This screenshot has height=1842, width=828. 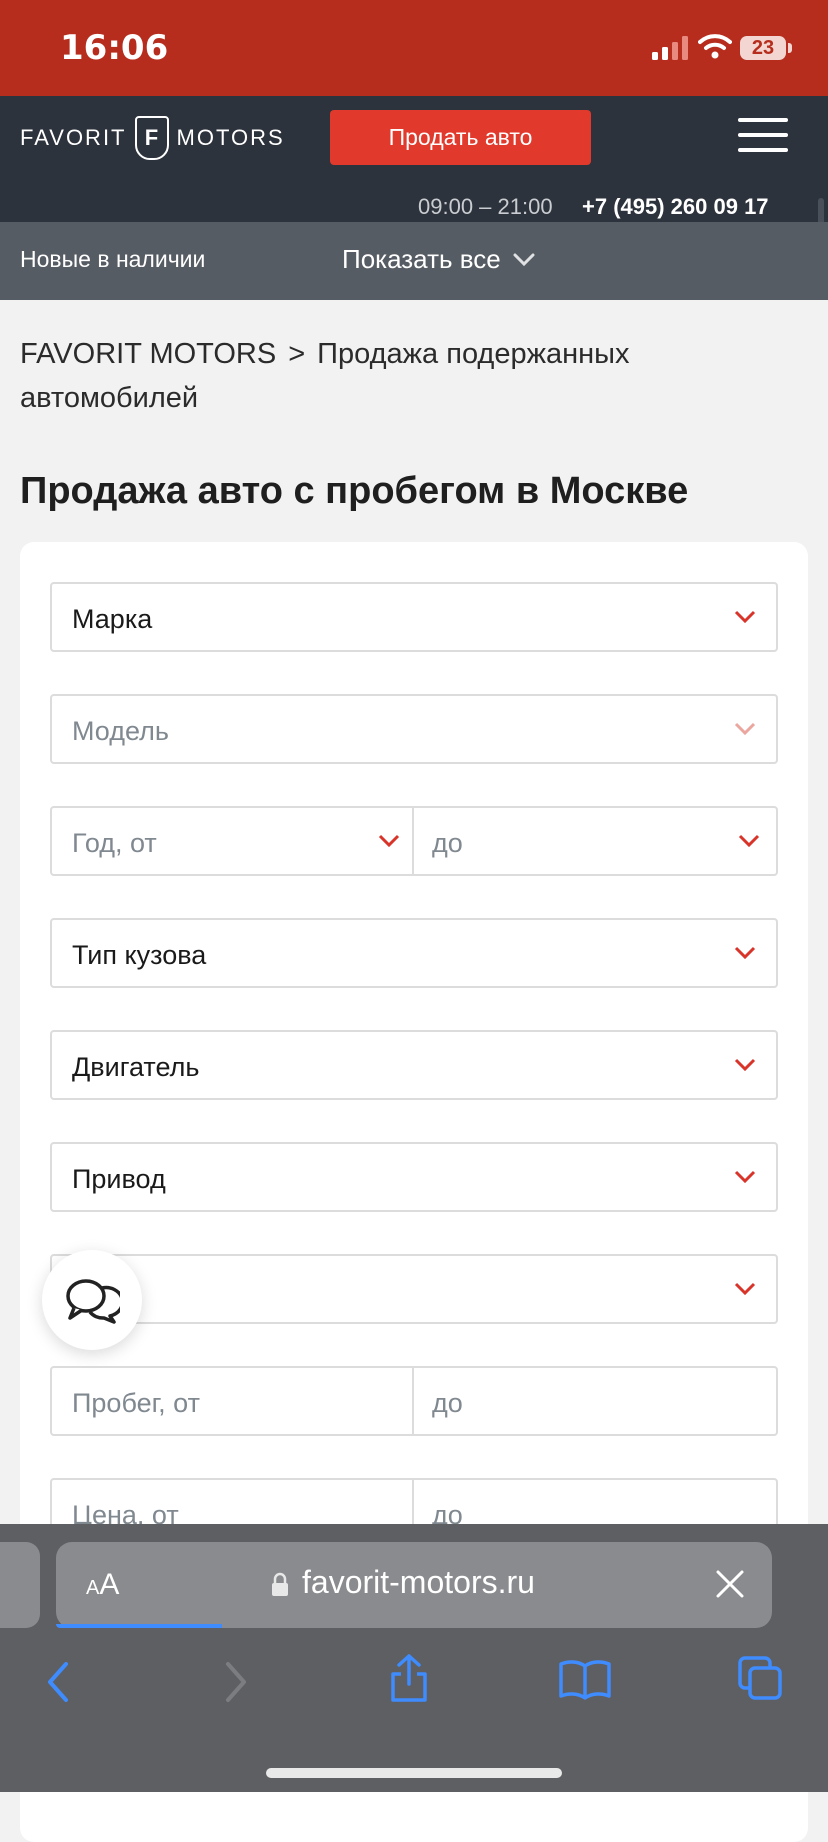 I want to click on bookmarks-icon, so click(x=585, y=1679).